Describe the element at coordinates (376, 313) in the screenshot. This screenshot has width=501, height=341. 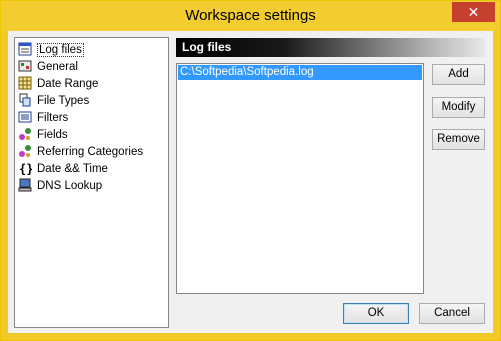
I see `ok-button: OK` at that location.